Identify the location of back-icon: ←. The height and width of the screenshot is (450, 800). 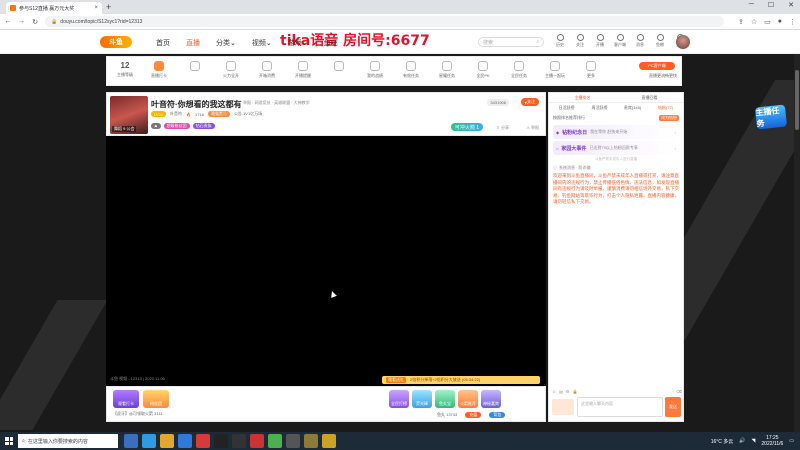
(8, 21).